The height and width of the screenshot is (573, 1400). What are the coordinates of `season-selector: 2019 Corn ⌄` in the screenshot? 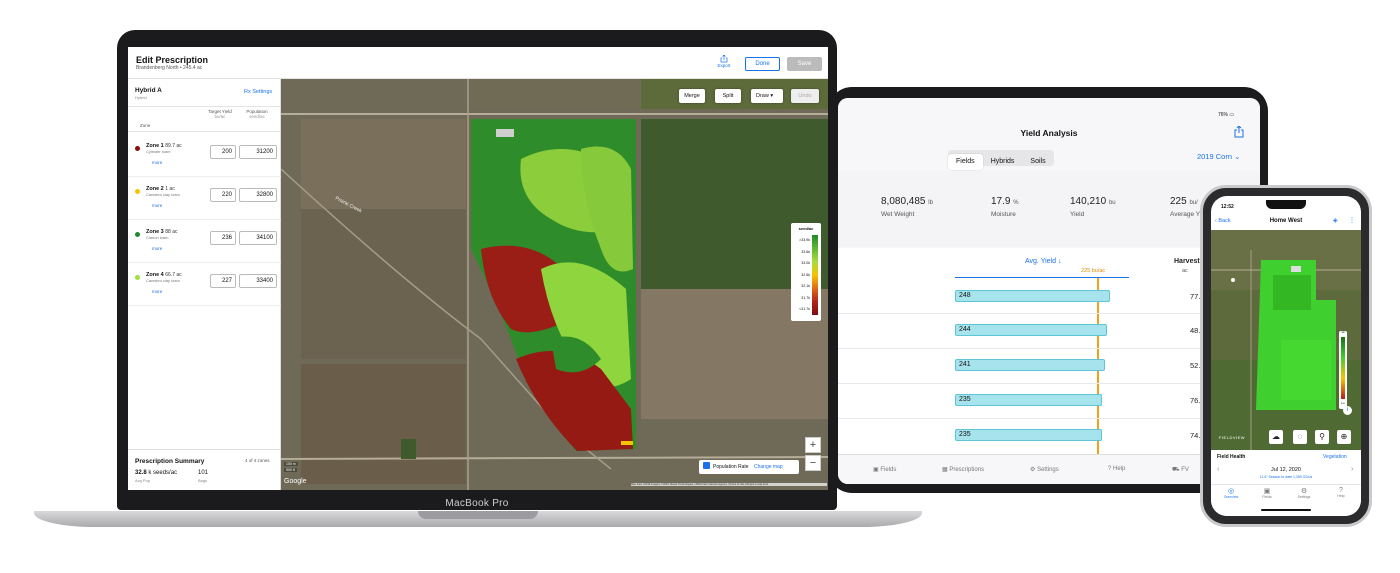 It's located at (1218, 156).